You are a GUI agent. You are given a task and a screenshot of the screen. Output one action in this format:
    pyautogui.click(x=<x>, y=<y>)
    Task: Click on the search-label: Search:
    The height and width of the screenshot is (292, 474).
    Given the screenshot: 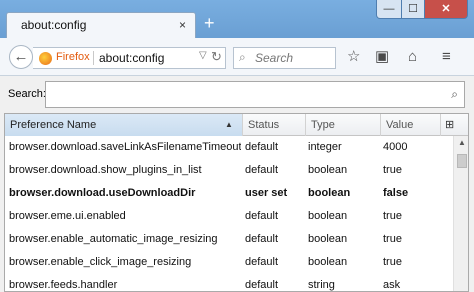 What is the action you would take?
    pyautogui.click(x=27, y=94)
    